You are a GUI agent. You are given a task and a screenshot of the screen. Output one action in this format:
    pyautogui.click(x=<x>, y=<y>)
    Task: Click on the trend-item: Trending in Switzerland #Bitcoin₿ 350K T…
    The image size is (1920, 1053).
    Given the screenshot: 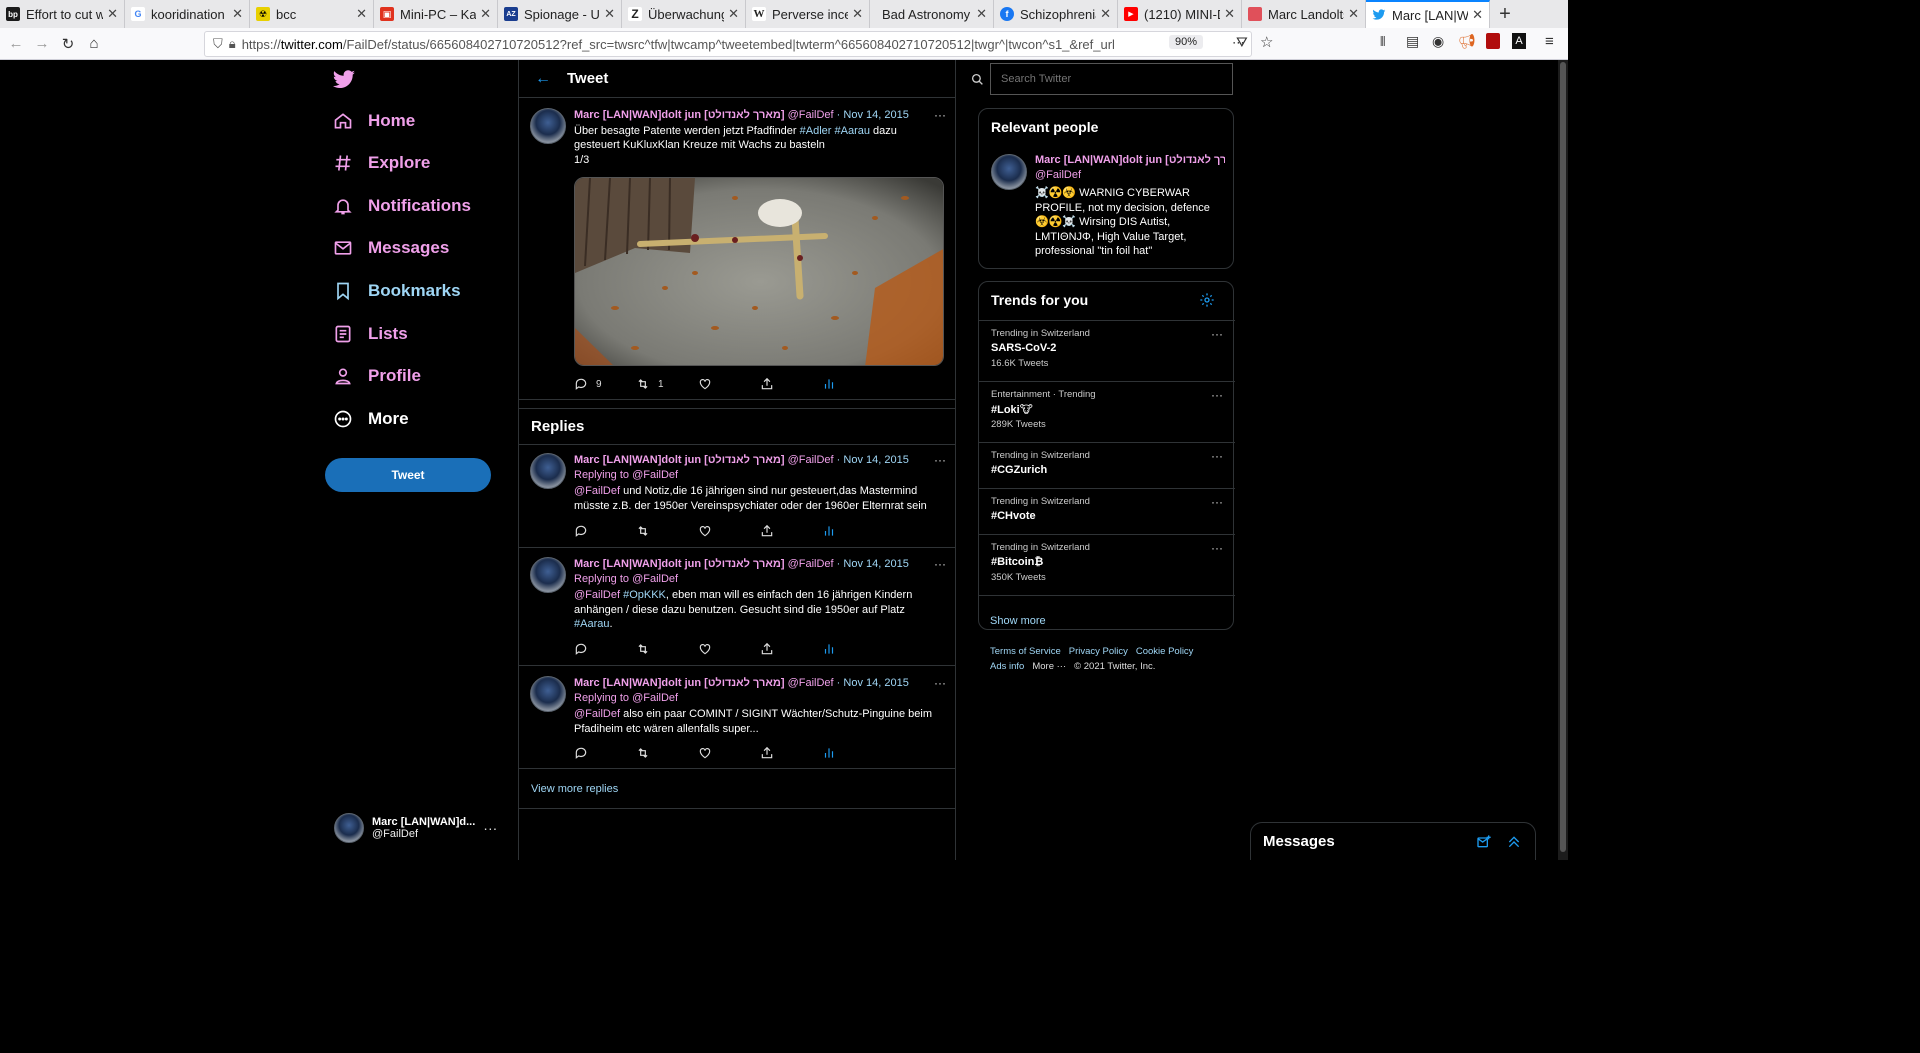 What is the action you would take?
    pyautogui.click(x=1107, y=564)
    